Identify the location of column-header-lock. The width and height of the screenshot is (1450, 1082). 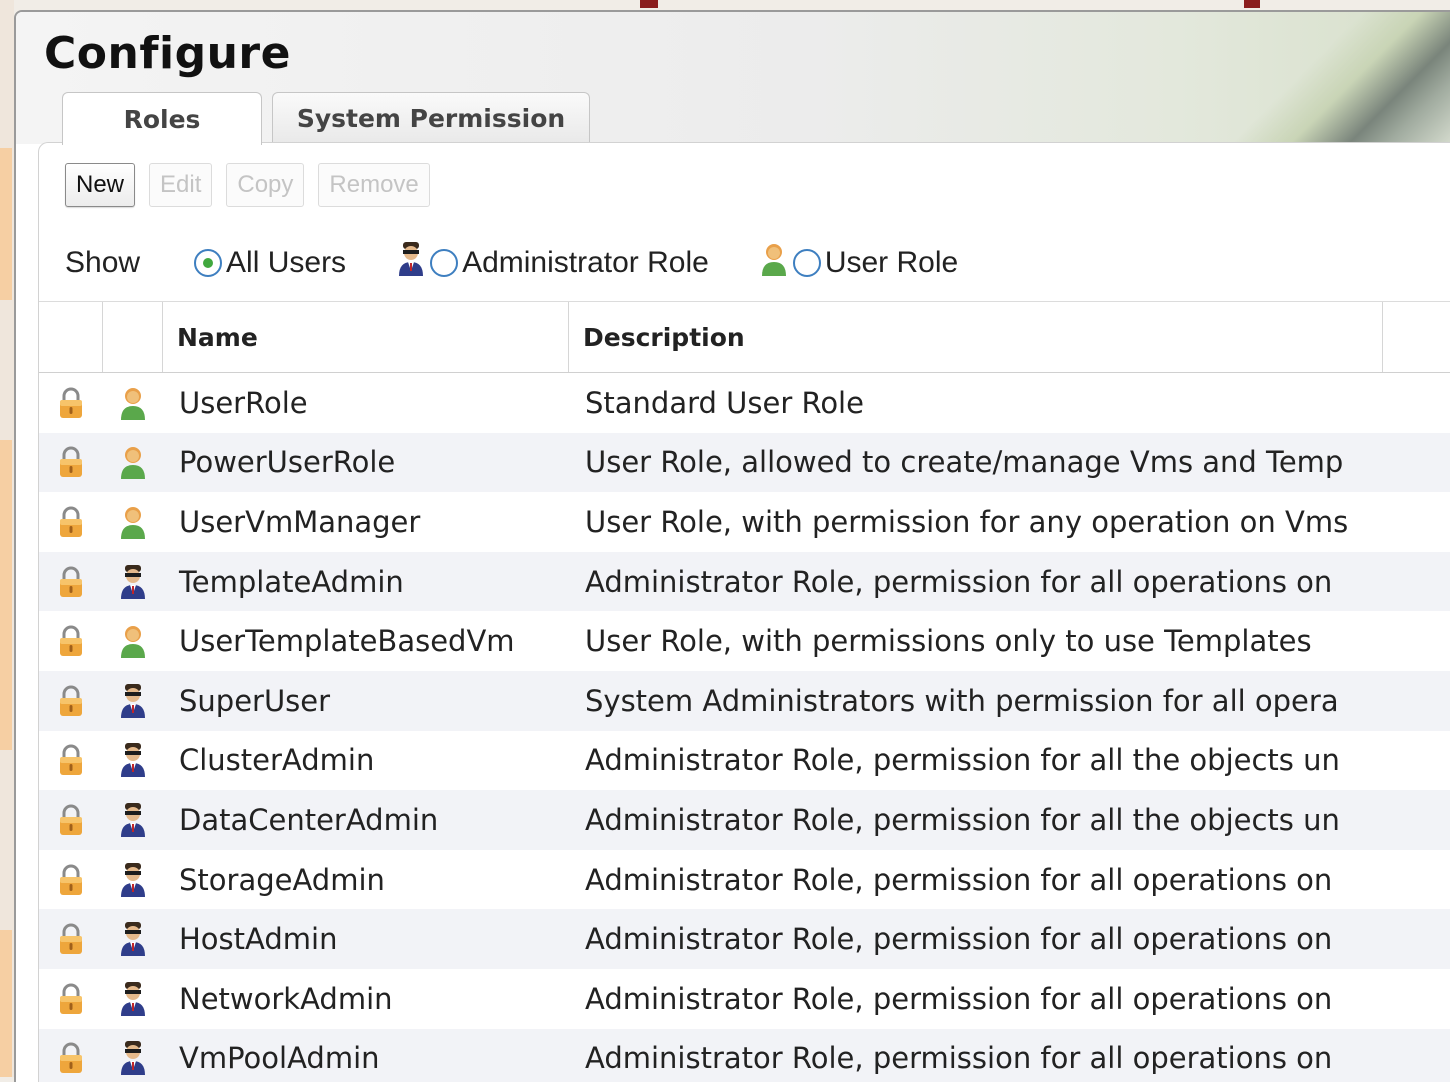
(71, 337).